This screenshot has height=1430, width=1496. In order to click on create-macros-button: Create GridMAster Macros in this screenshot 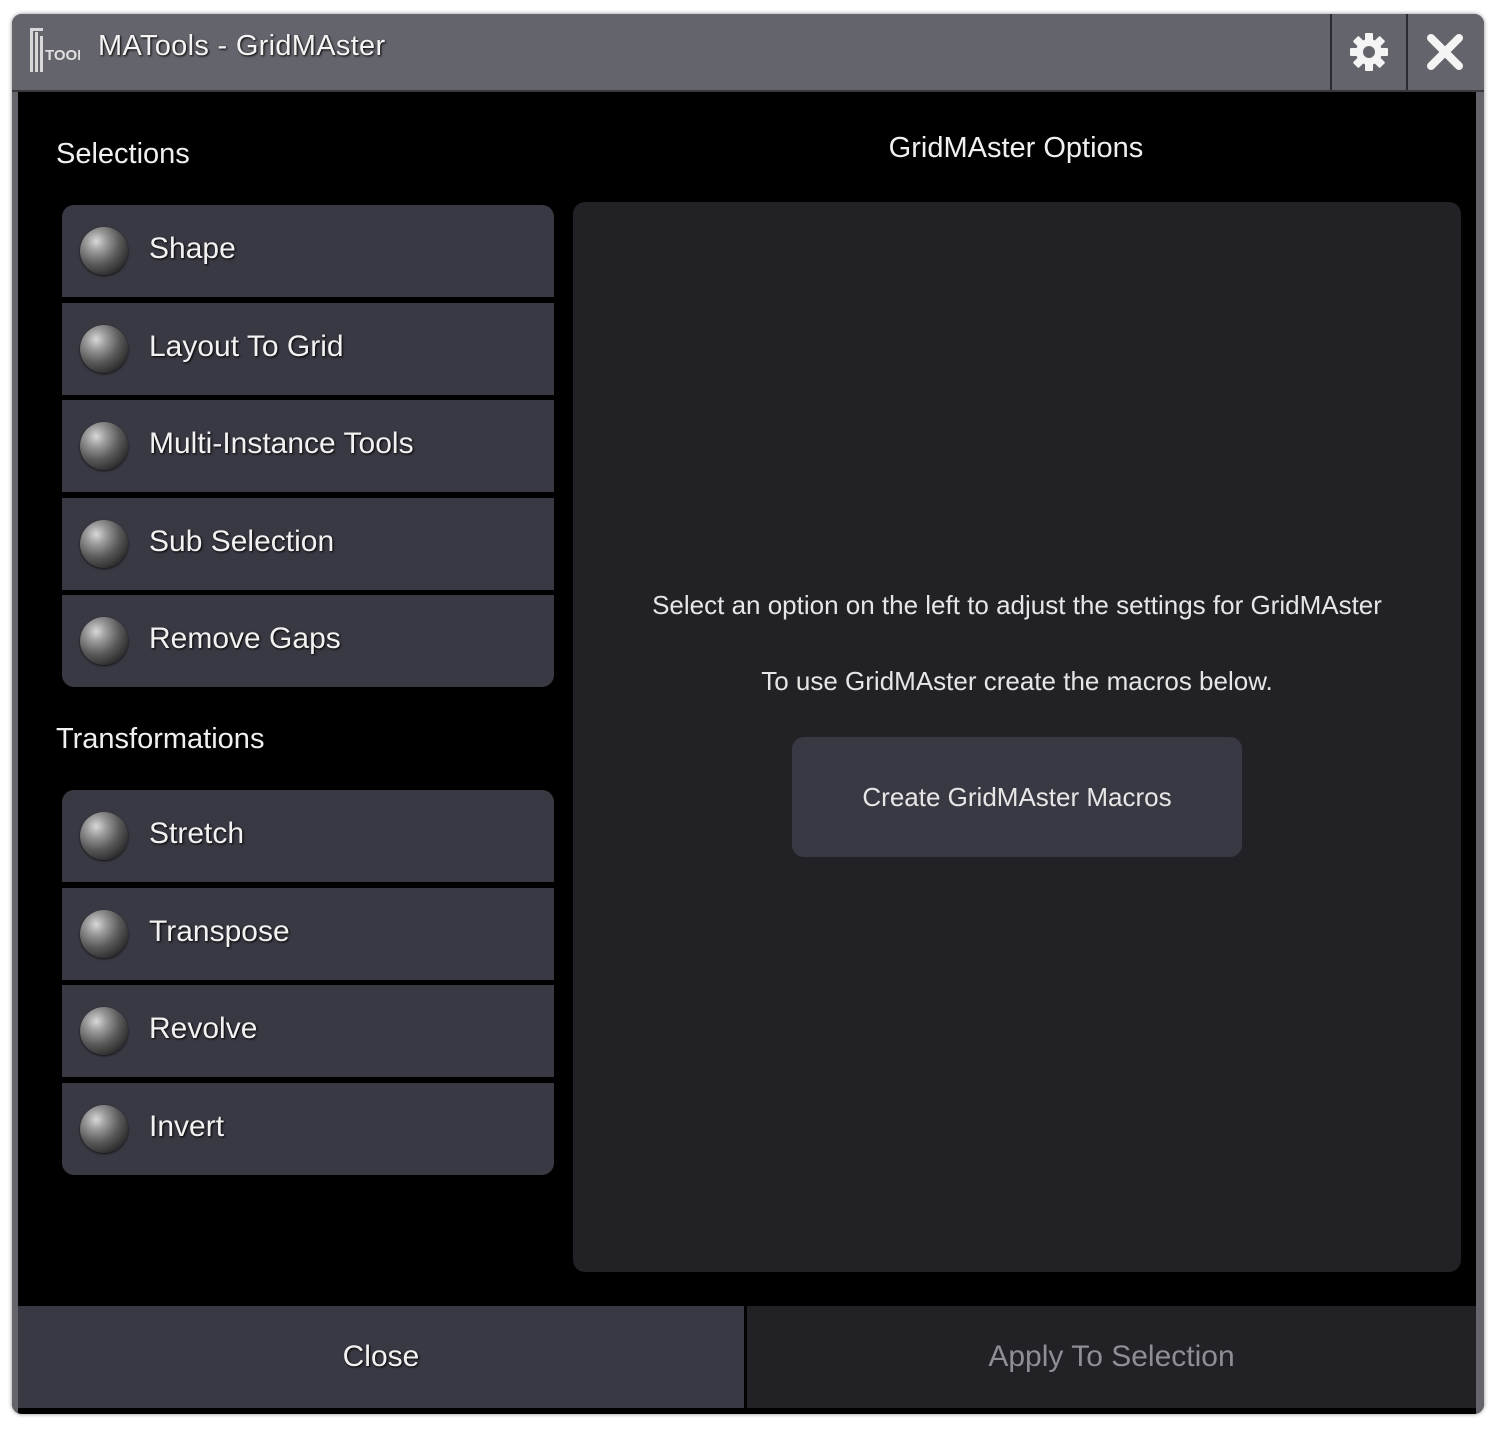, I will do `click(1017, 797)`.